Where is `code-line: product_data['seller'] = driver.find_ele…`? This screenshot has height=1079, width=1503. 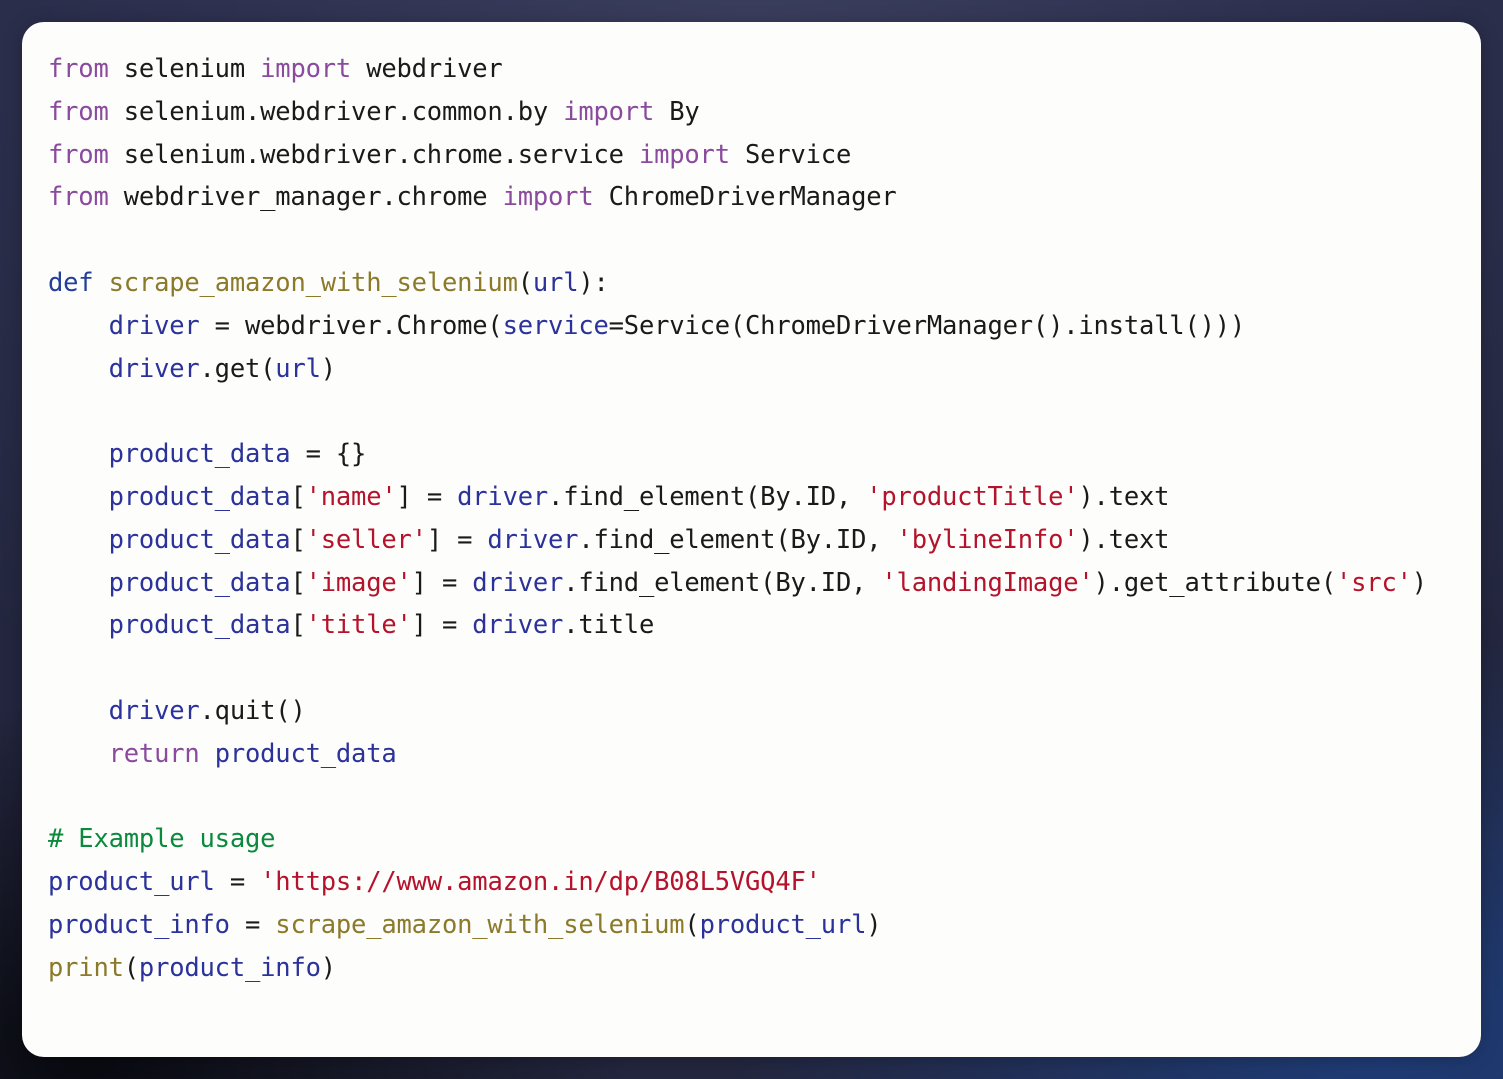
code-line: product_data['seller'] = driver.find_ele… is located at coordinates (751, 540).